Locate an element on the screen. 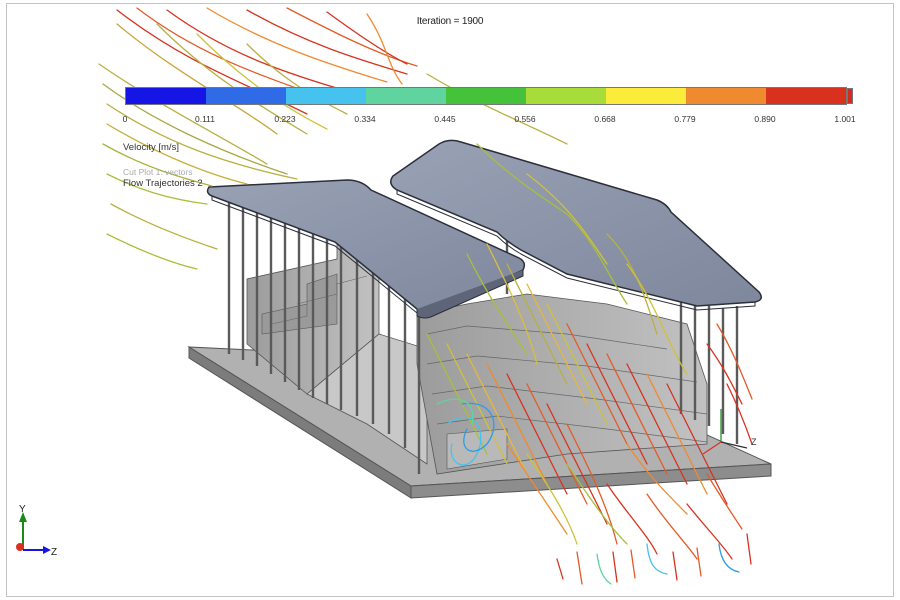  colorbar-tick-label: 0.111 is located at coordinates (204, 119).